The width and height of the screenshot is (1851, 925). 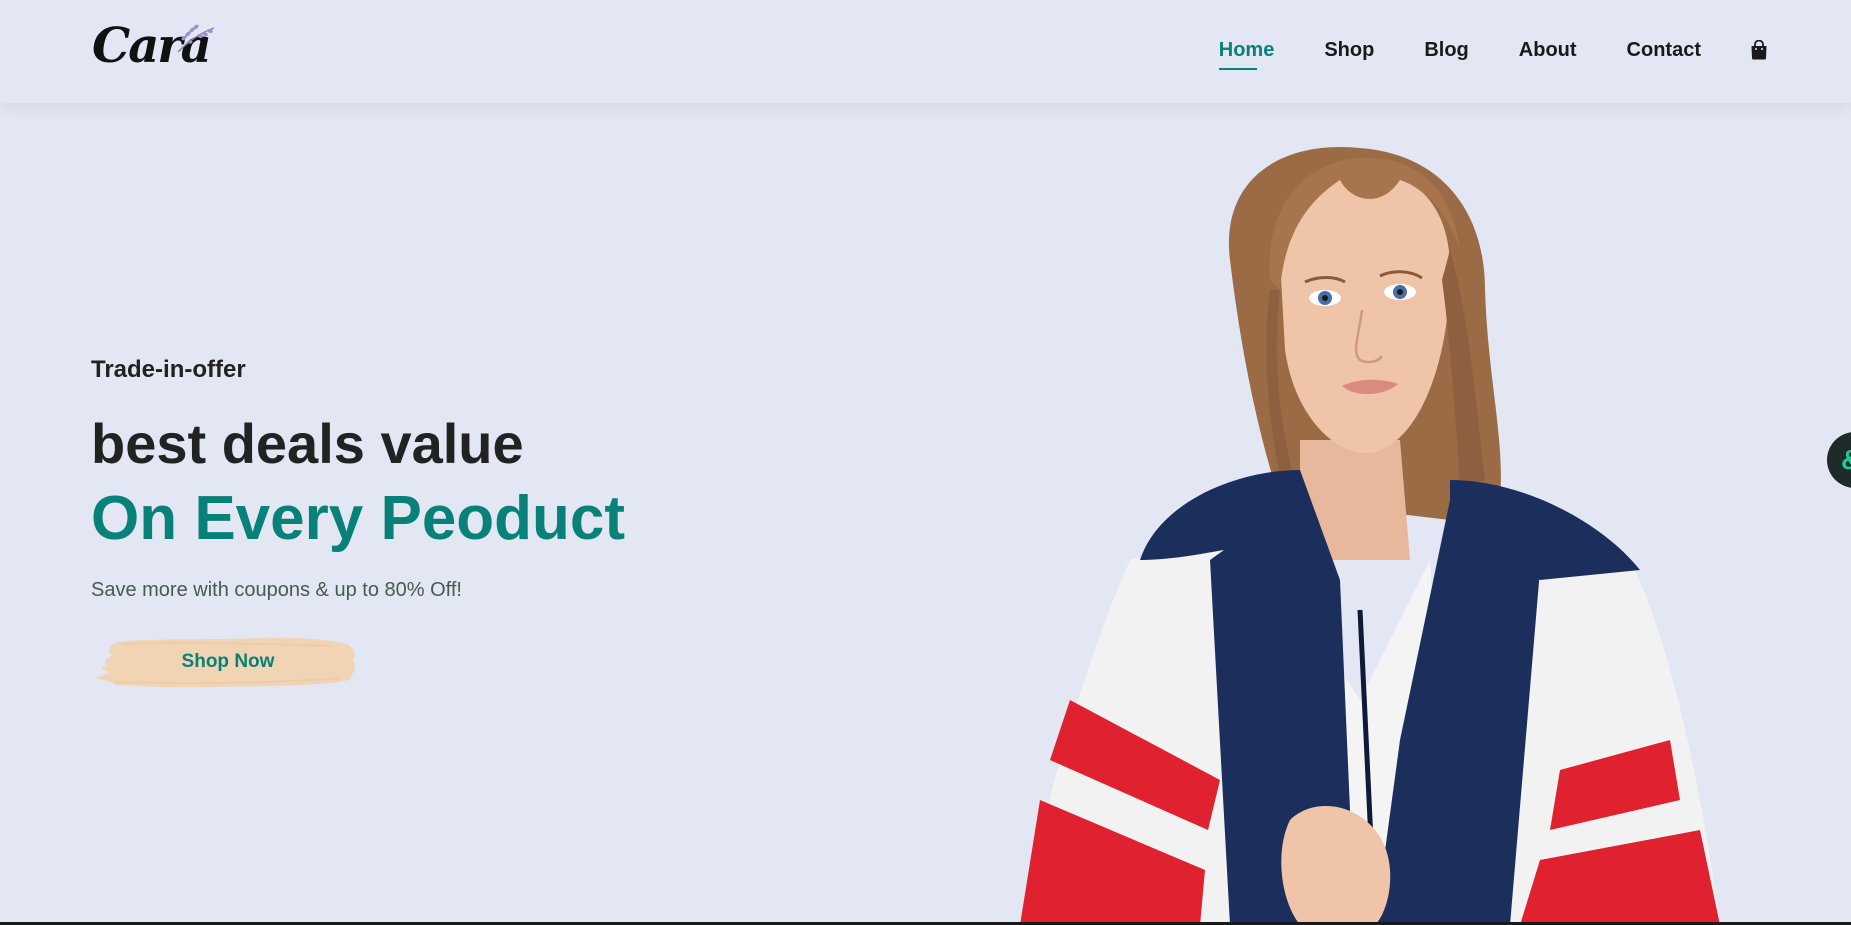 I want to click on floating-widget-button: &, so click(x=1839, y=460).